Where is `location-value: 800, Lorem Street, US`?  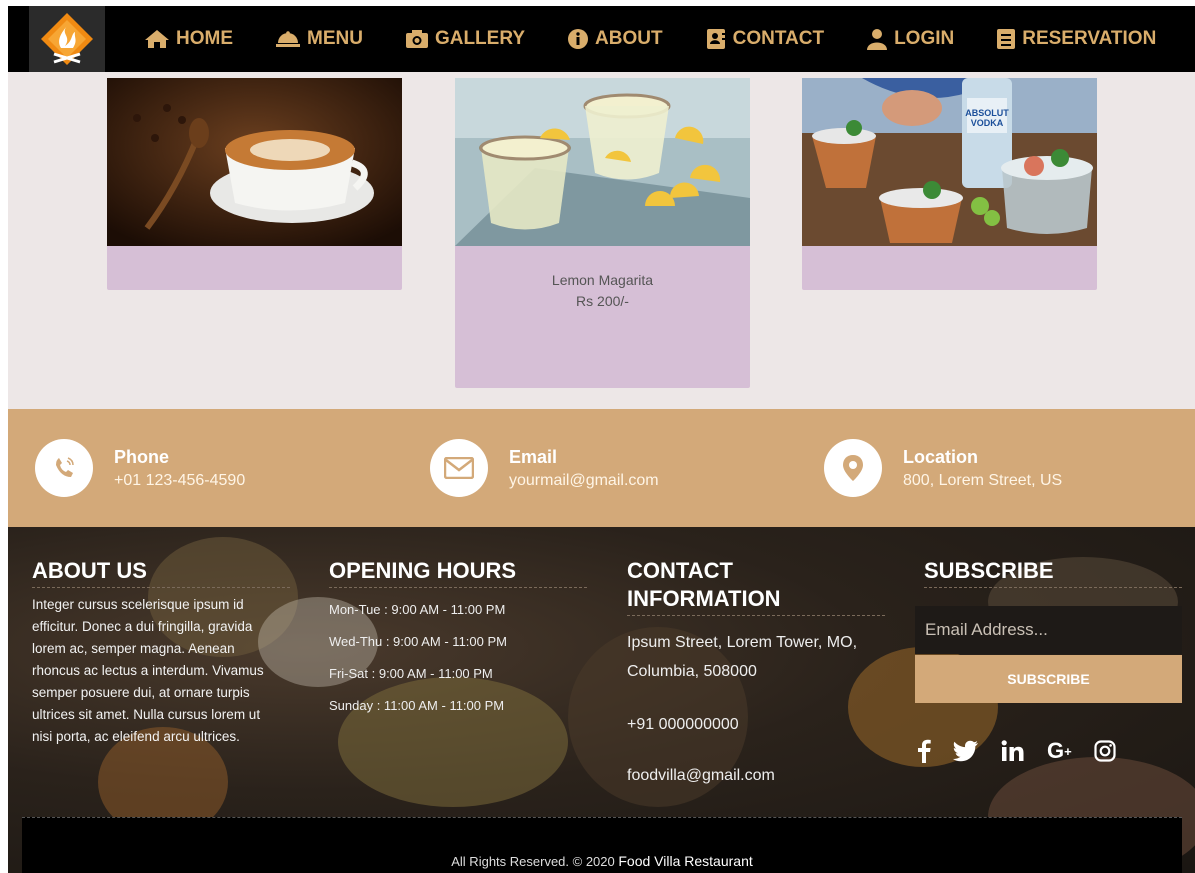
location-value: 800, Lorem Street, US is located at coordinates (983, 480).